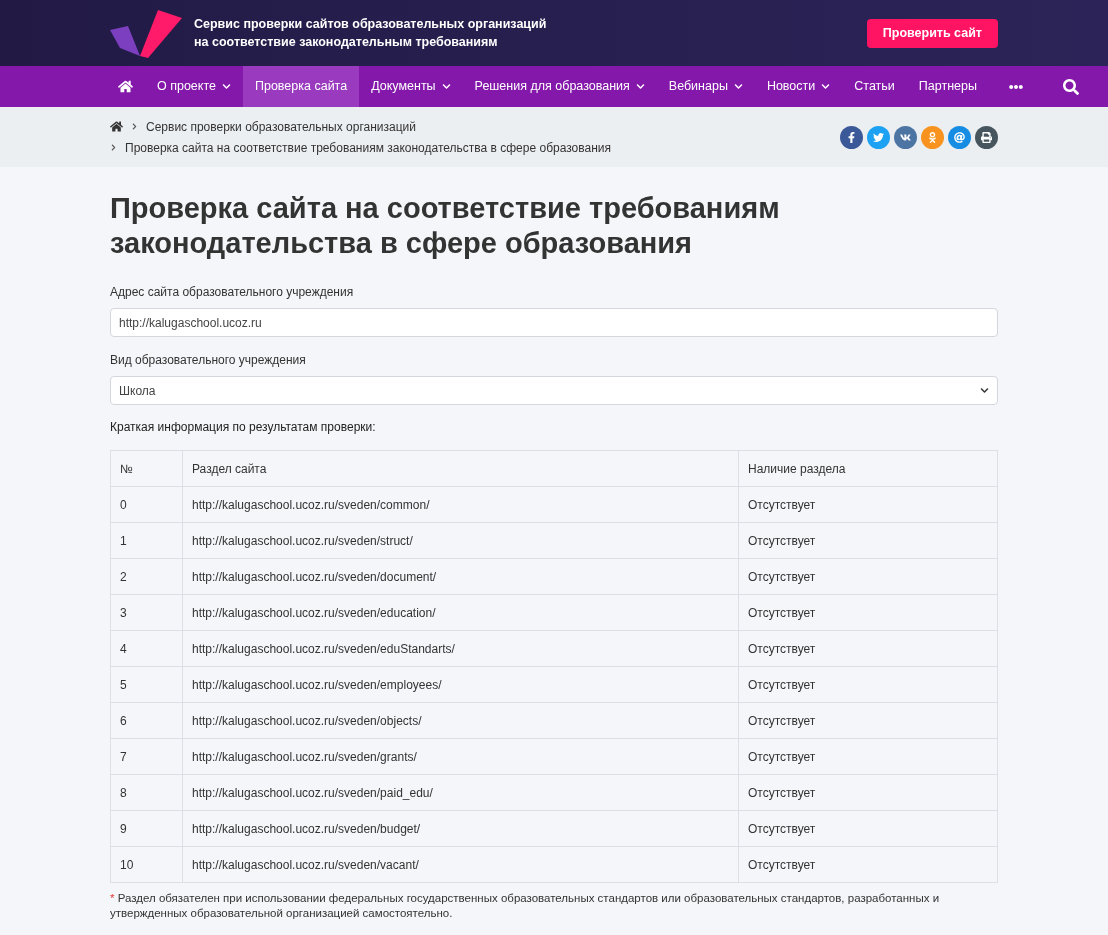  Describe the element at coordinates (232, 292) in the screenshot. I see `field-label: Адрес сайта образовательного учреждения` at that location.